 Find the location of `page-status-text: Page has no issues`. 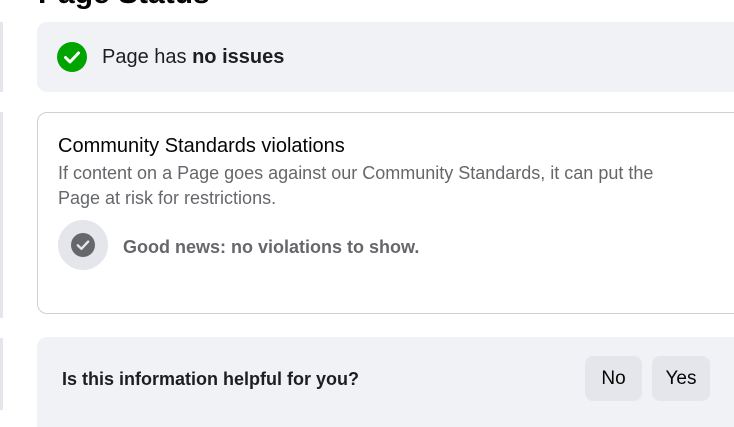

page-status-text: Page has no issues is located at coordinates (193, 57).